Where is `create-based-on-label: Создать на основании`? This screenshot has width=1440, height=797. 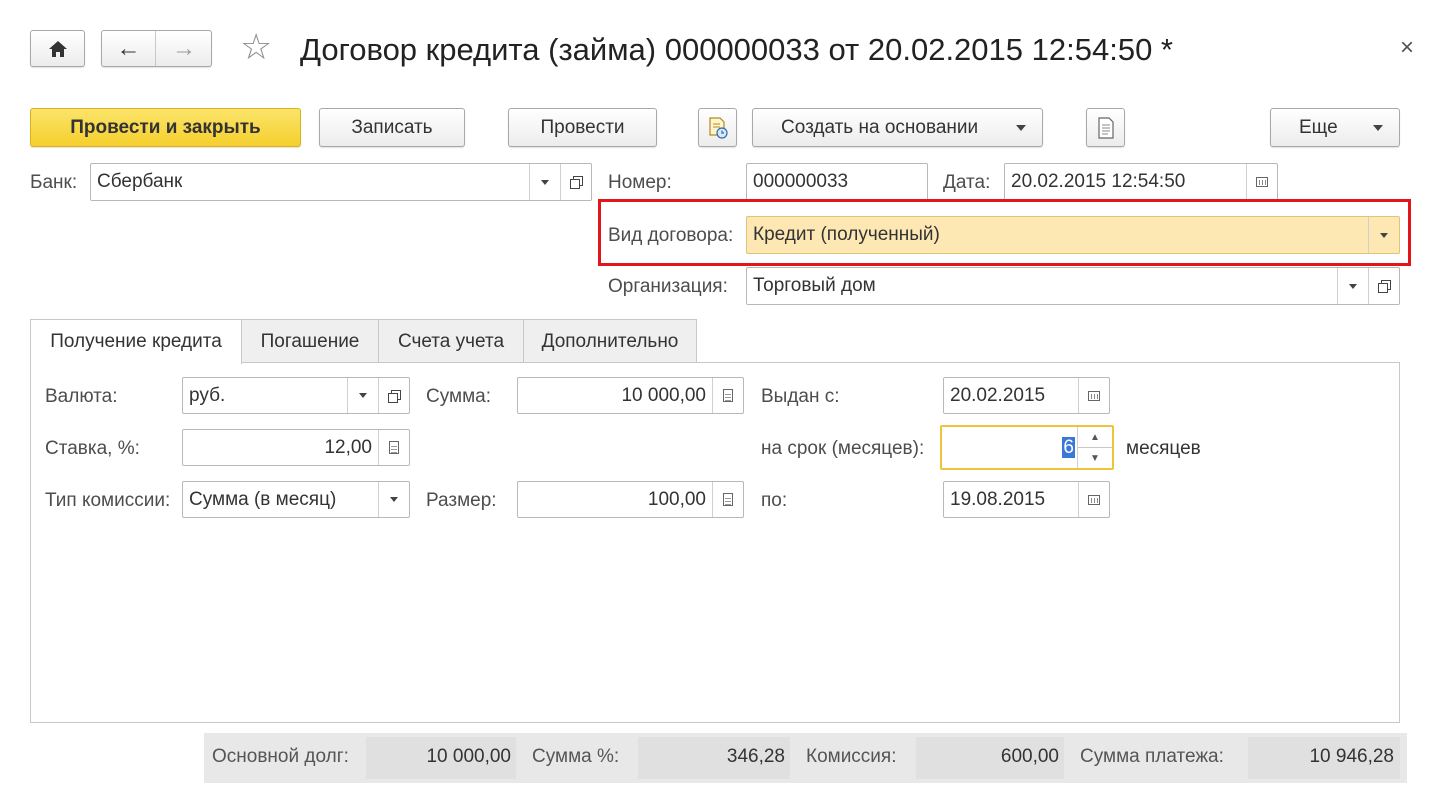 create-based-on-label: Создать на основании is located at coordinates (880, 127).